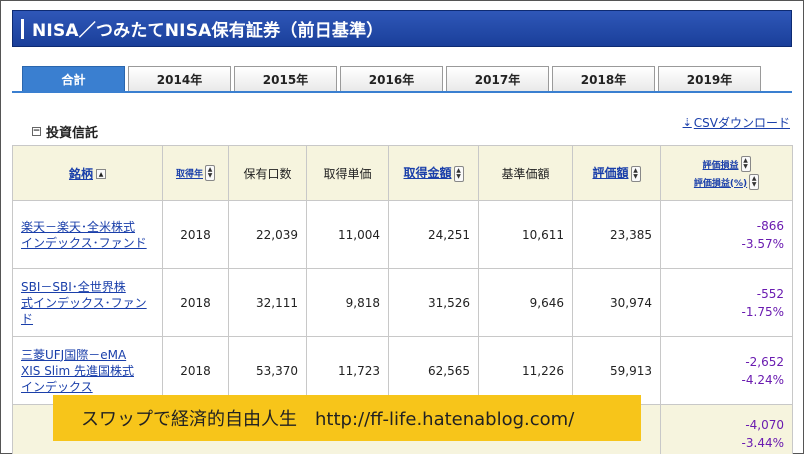 This screenshot has width=804, height=454. Describe the element at coordinates (179, 79) in the screenshot. I see `tab-2014: 2014年` at that location.